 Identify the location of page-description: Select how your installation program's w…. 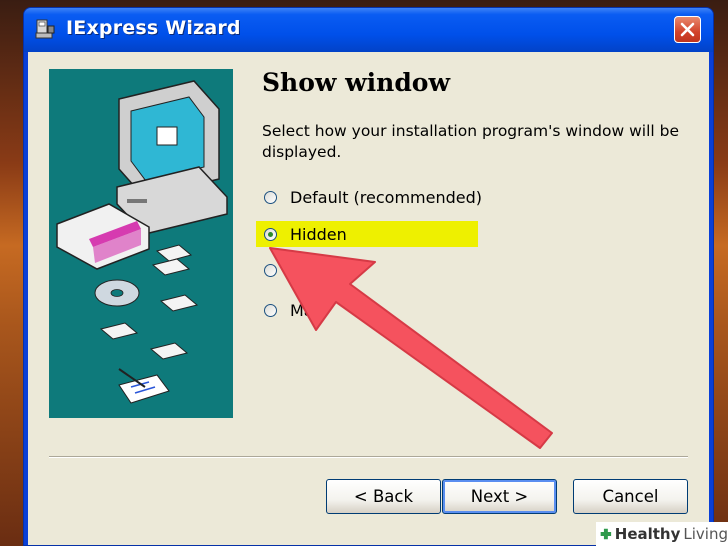
(471, 141).